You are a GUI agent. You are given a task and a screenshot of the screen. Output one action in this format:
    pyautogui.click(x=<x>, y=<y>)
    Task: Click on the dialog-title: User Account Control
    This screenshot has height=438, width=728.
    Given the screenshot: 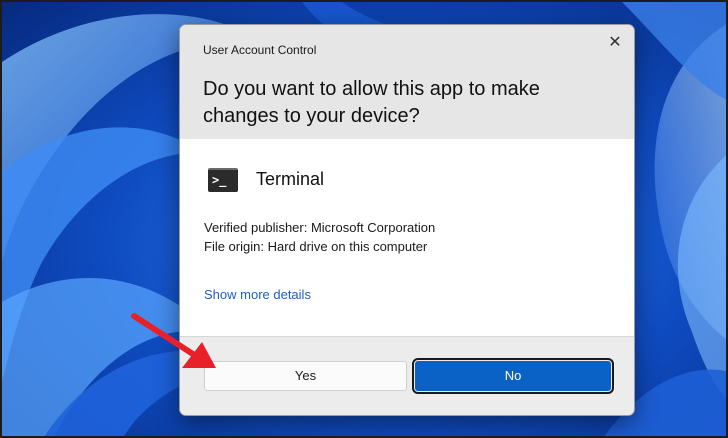 What is the action you would take?
    pyautogui.click(x=260, y=50)
    